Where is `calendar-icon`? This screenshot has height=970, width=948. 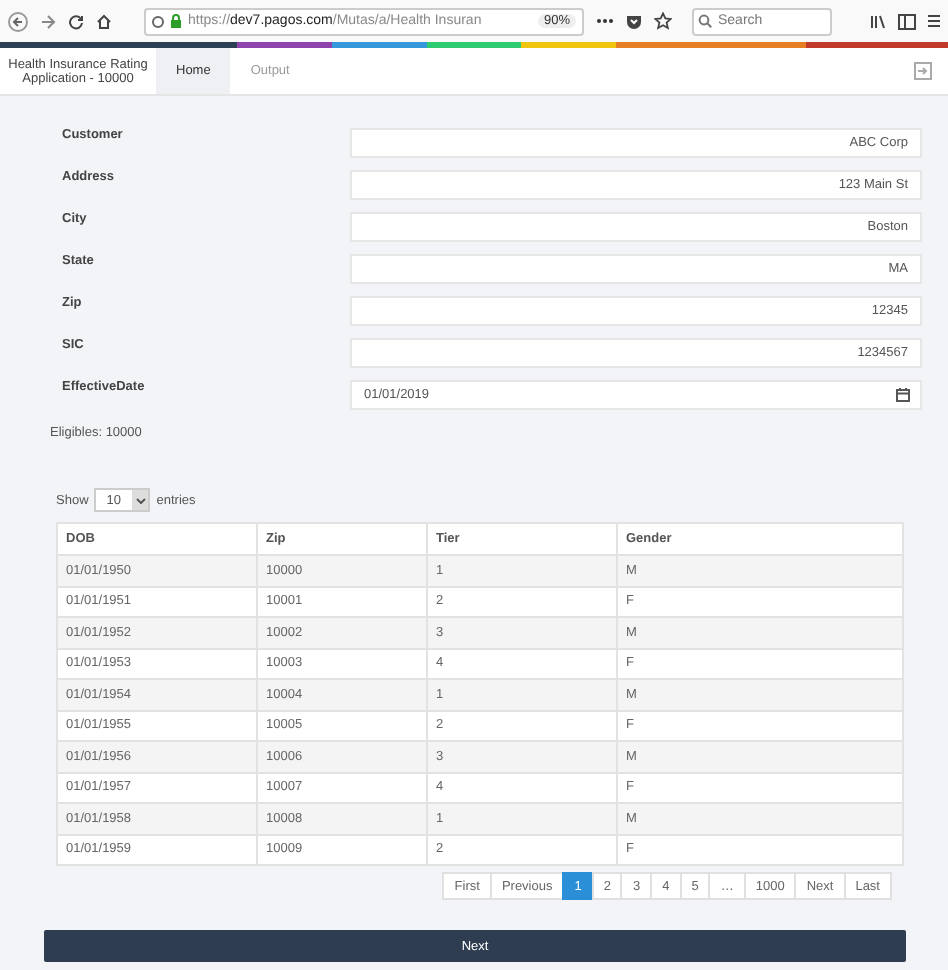
calendar-icon is located at coordinates (903, 395).